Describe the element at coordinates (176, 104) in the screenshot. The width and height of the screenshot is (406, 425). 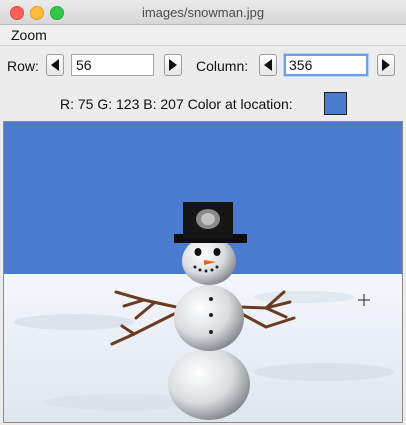
I see `rgb-readout: R: 75 G: 123 B: 207 Color at location:` at that location.